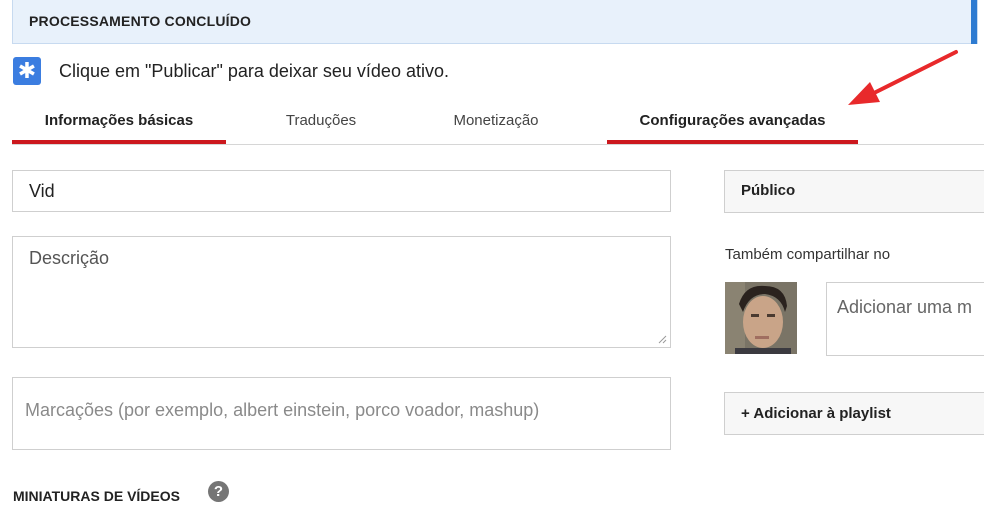 This screenshot has height=514, width=984. What do you see at coordinates (42, 191) in the screenshot?
I see `title-value: Vid` at bounding box center [42, 191].